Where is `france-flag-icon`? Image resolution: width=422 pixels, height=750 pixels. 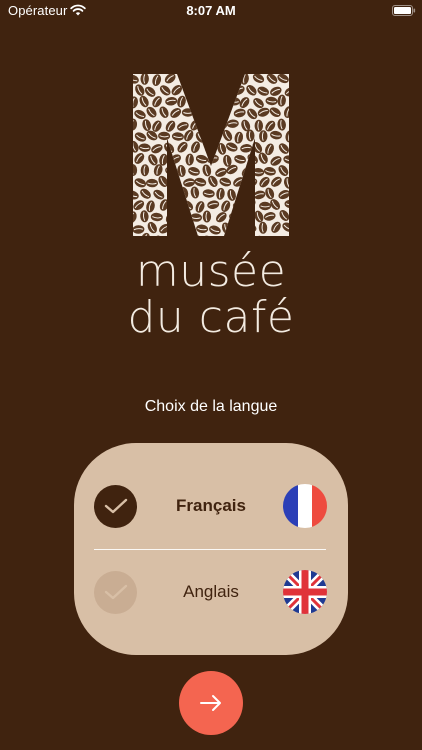
france-flag-icon is located at coordinates (305, 506).